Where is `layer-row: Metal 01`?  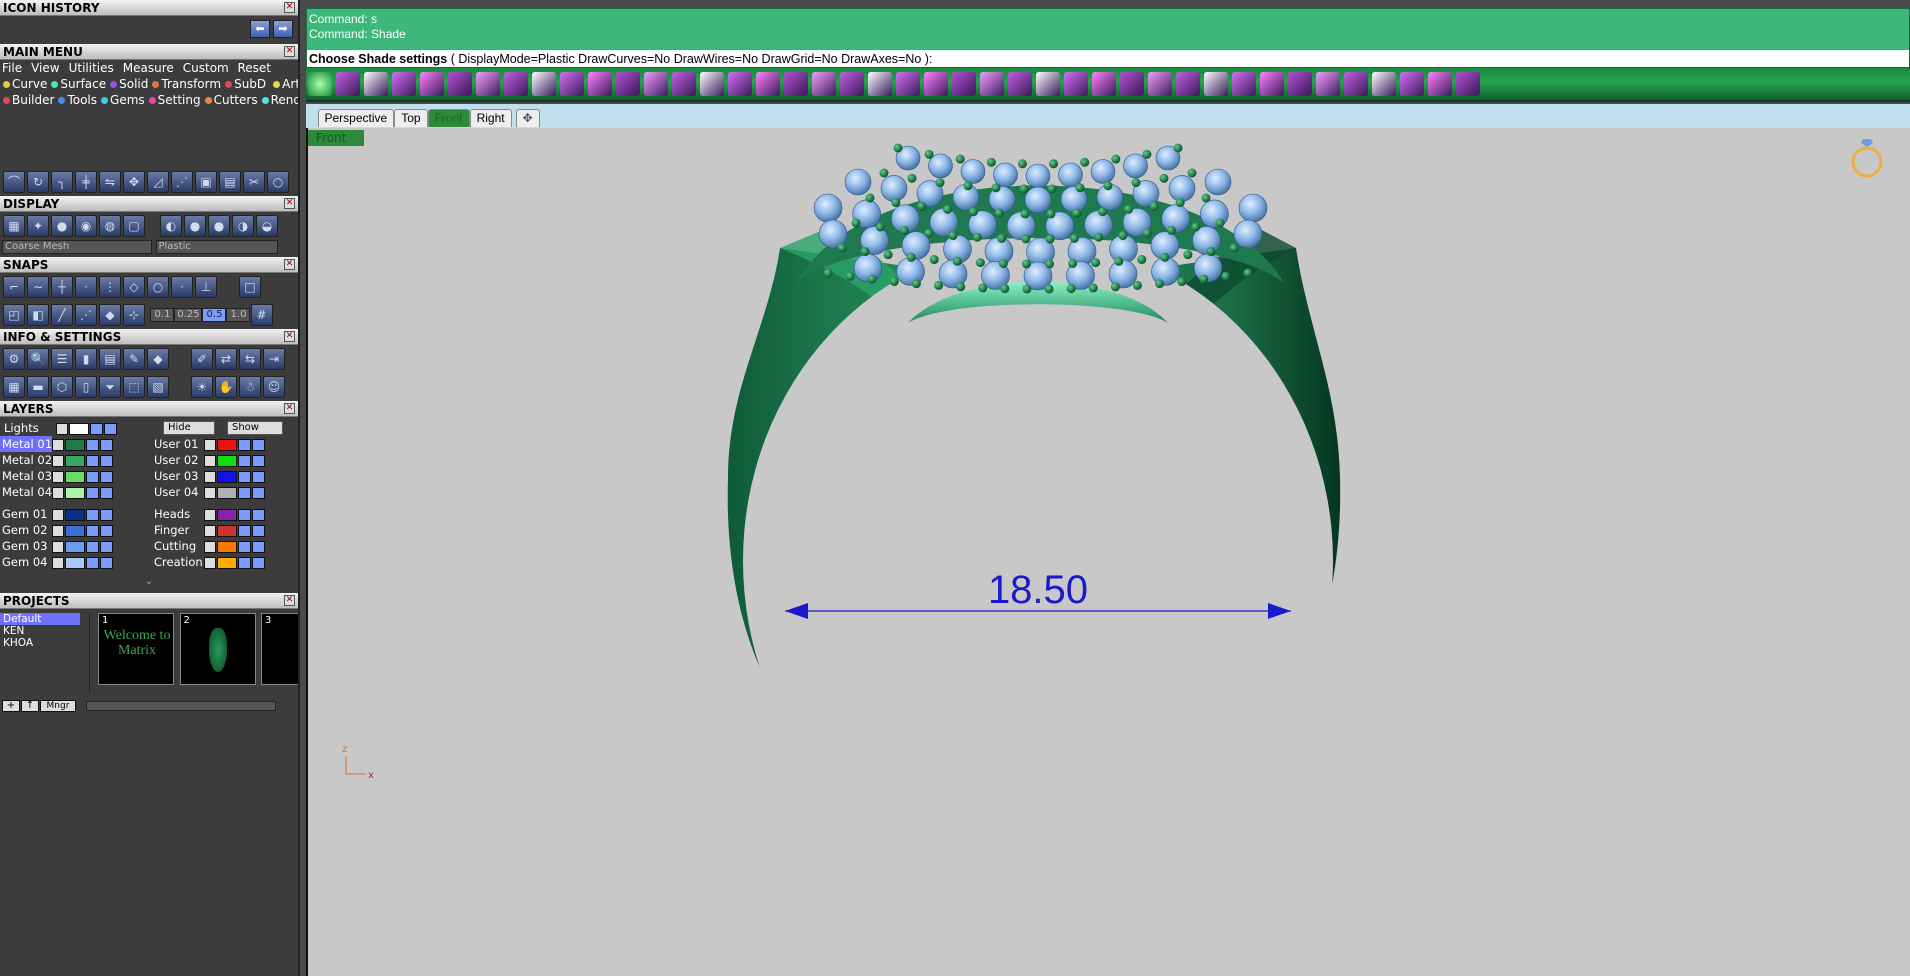
layer-row: Metal 01 is located at coordinates (75, 444).